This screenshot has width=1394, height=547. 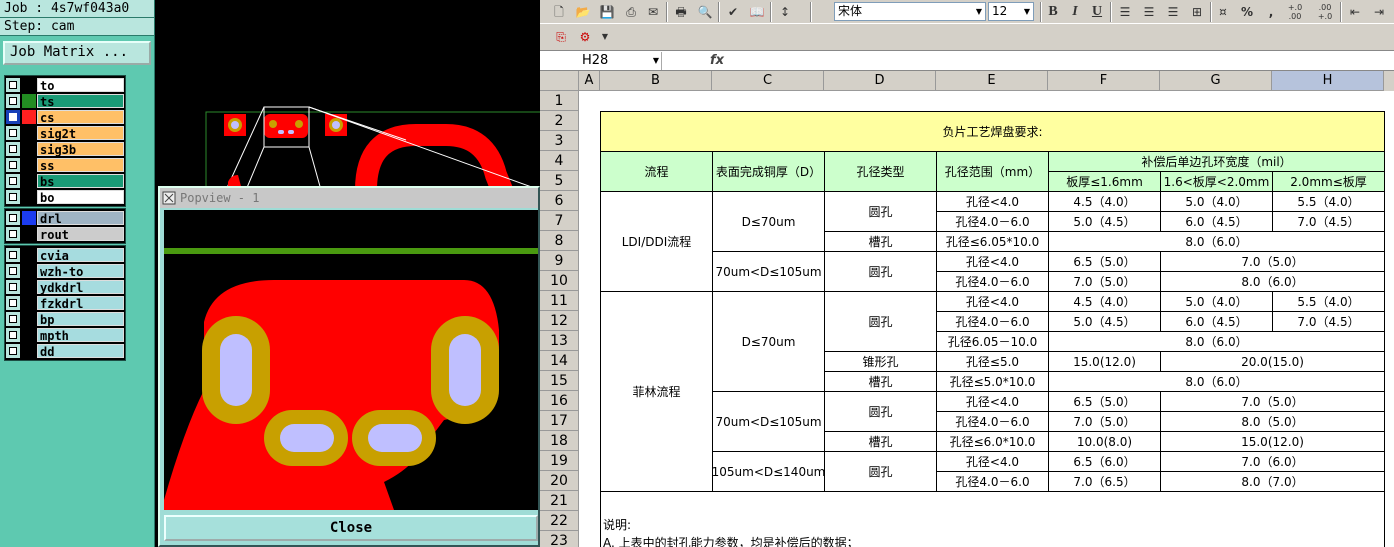 I want to click on table-cell: LDI/DDI流程, so click(x=656, y=241).